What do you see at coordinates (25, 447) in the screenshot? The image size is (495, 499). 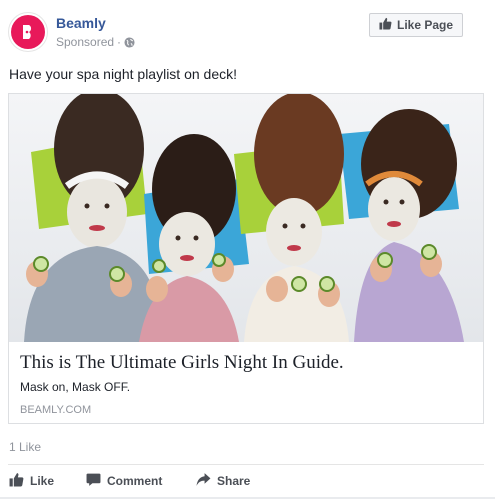 I see `likes-count: 1 Like` at bounding box center [25, 447].